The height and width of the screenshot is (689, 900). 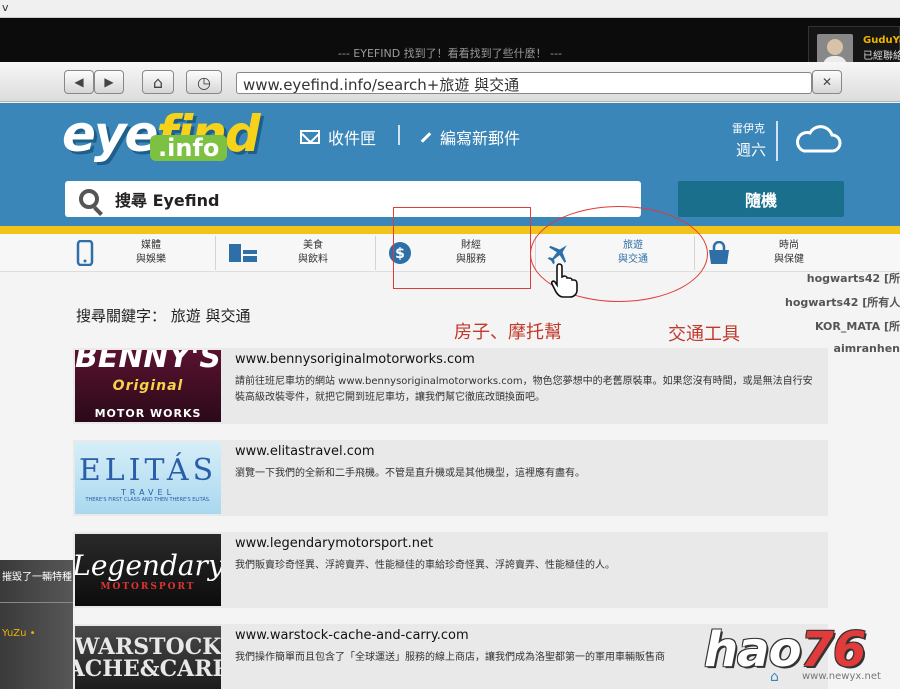 What do you see at coordinates (564, 280) in the screenshot?
I see `hand-cursor-icon` at bounding box center [564, 280].